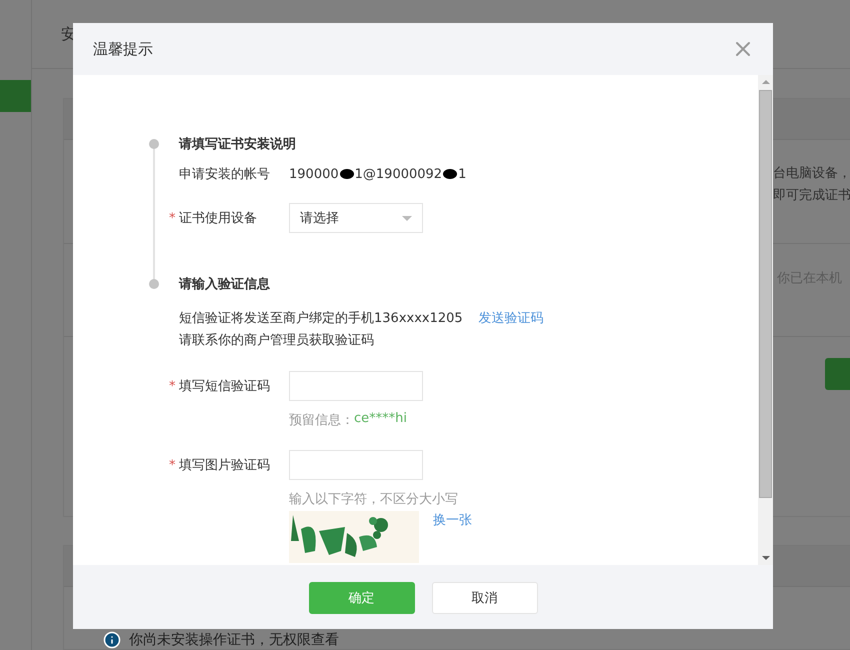  Describe the element at coordinates (356, 218) in the screenshot. I see `device-select: 请选择` at that location.